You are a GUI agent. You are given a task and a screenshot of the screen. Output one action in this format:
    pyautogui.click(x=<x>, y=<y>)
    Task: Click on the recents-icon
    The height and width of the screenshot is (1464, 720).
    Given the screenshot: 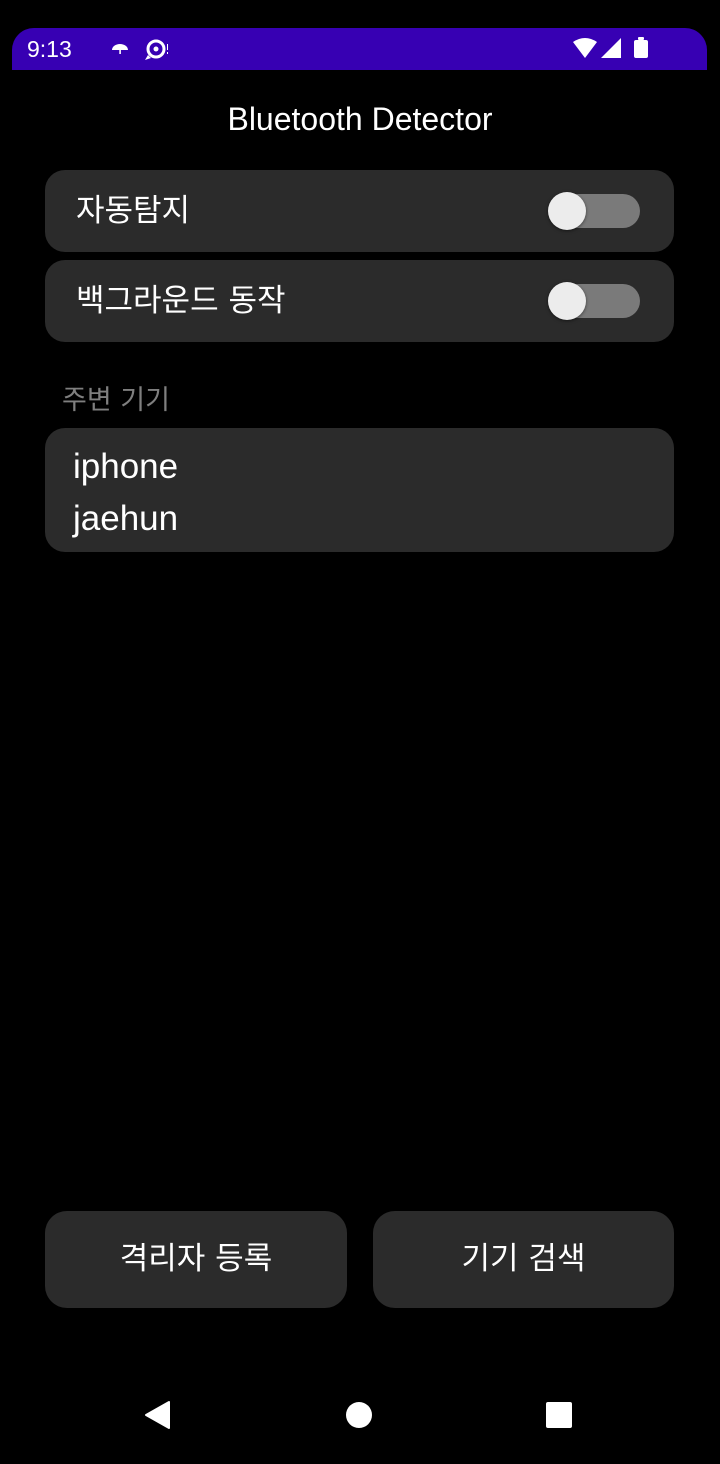 What is the action you would take?
    pyautogui.click(x=559, y=1415)
    